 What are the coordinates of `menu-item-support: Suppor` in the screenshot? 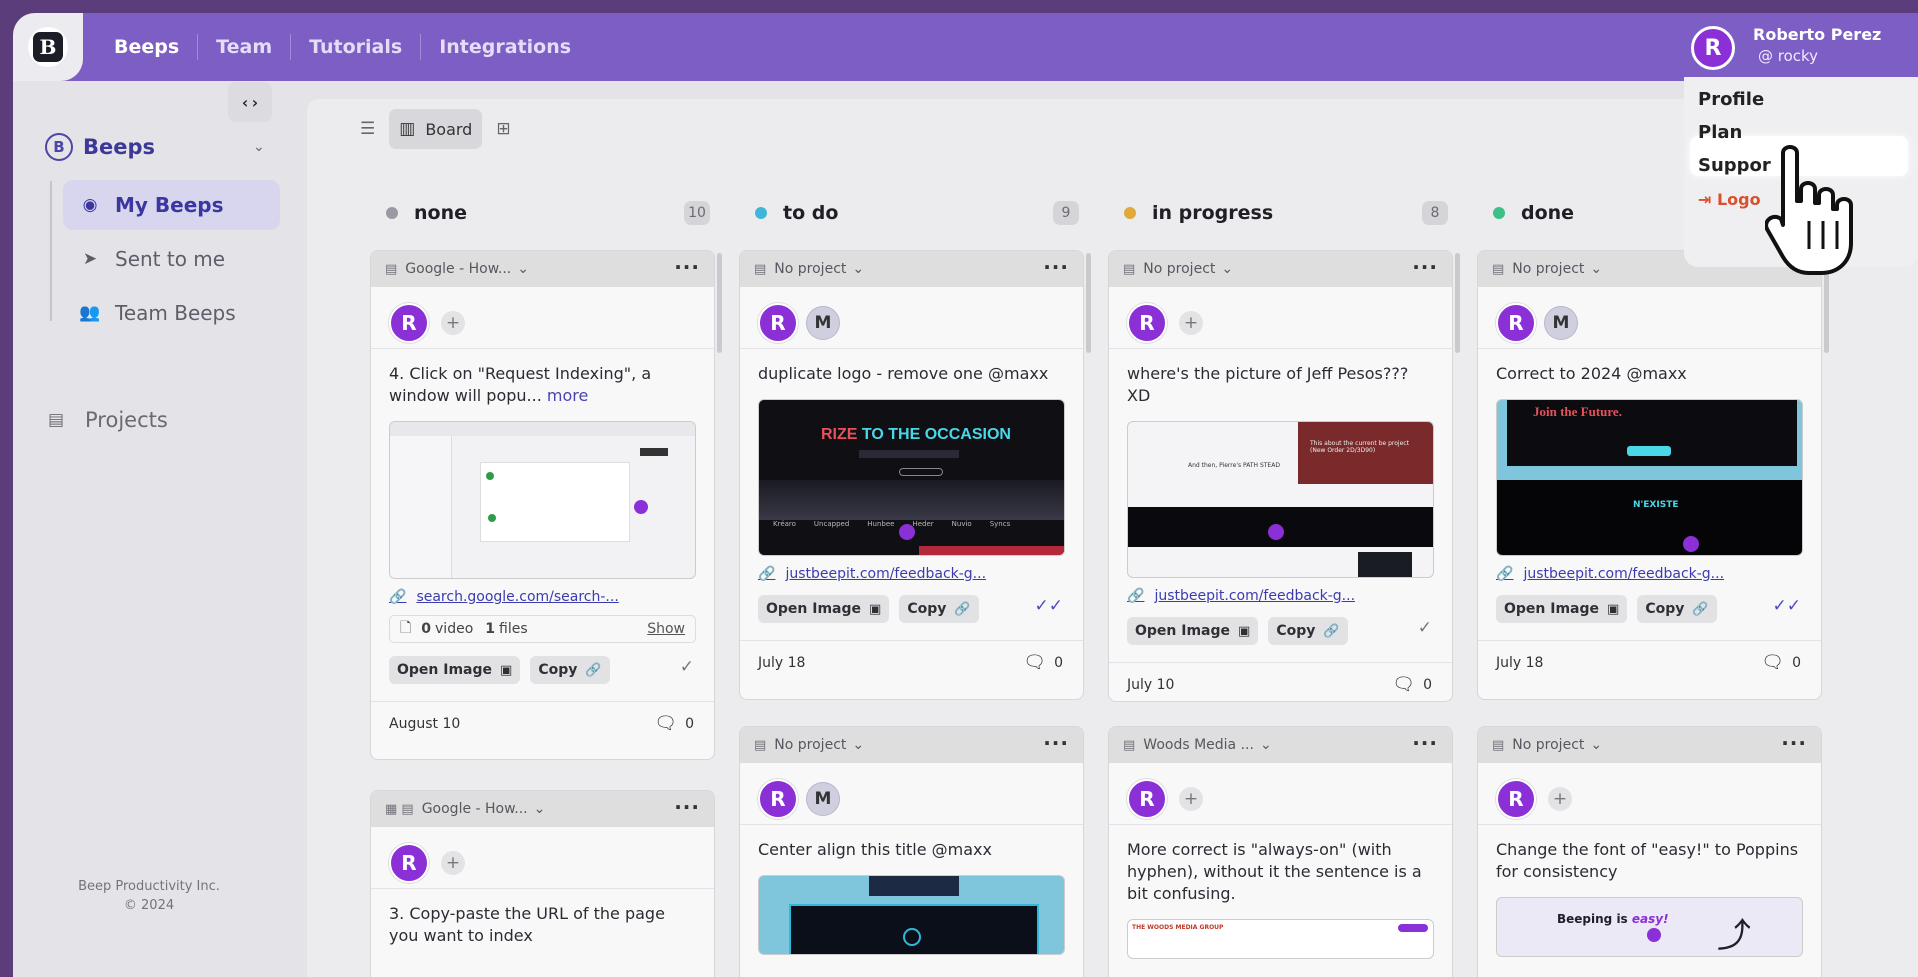 It's located at (1734, 165).